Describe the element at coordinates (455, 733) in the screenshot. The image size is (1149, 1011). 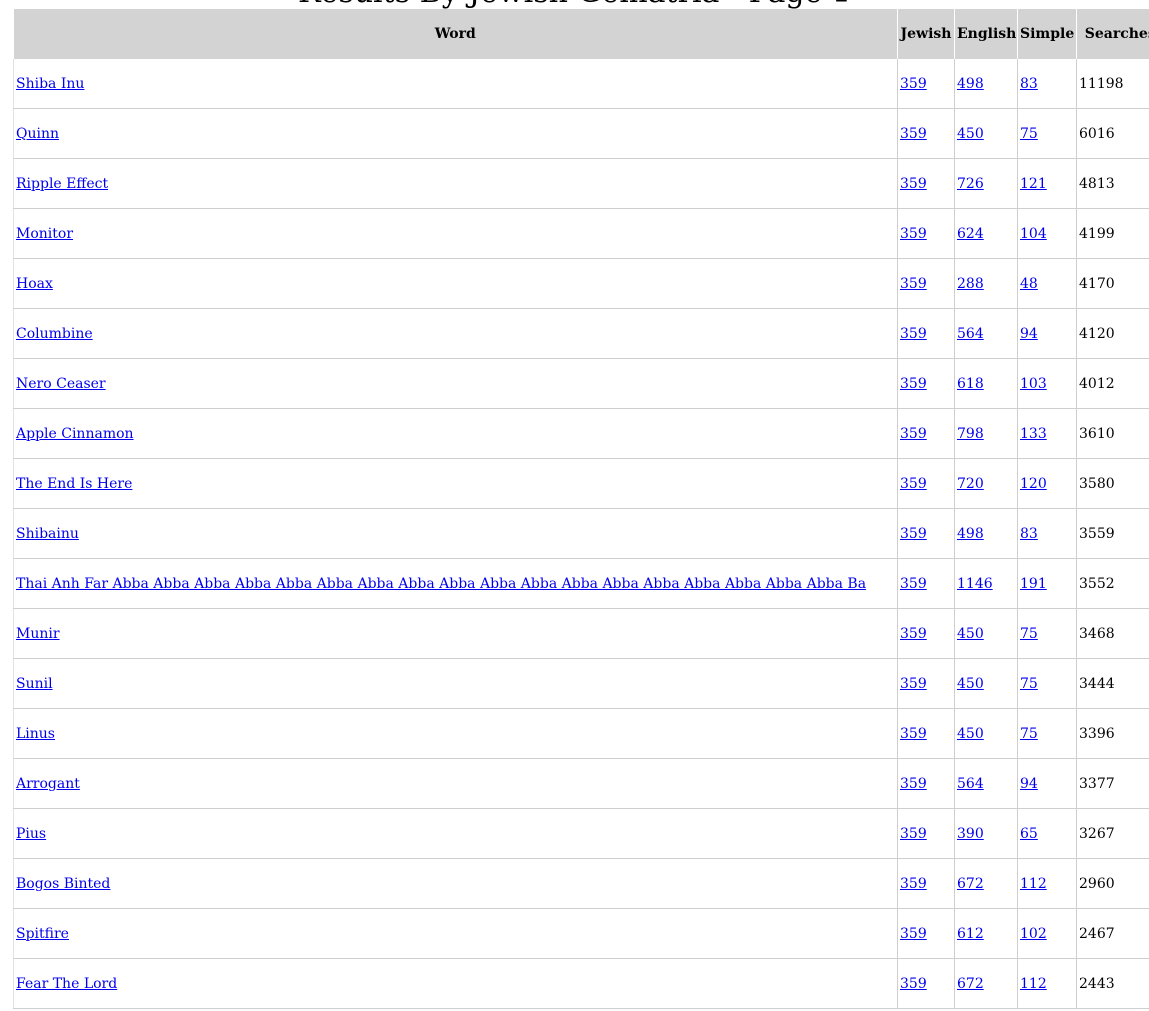
I see `cell-word: Linus` at that location.